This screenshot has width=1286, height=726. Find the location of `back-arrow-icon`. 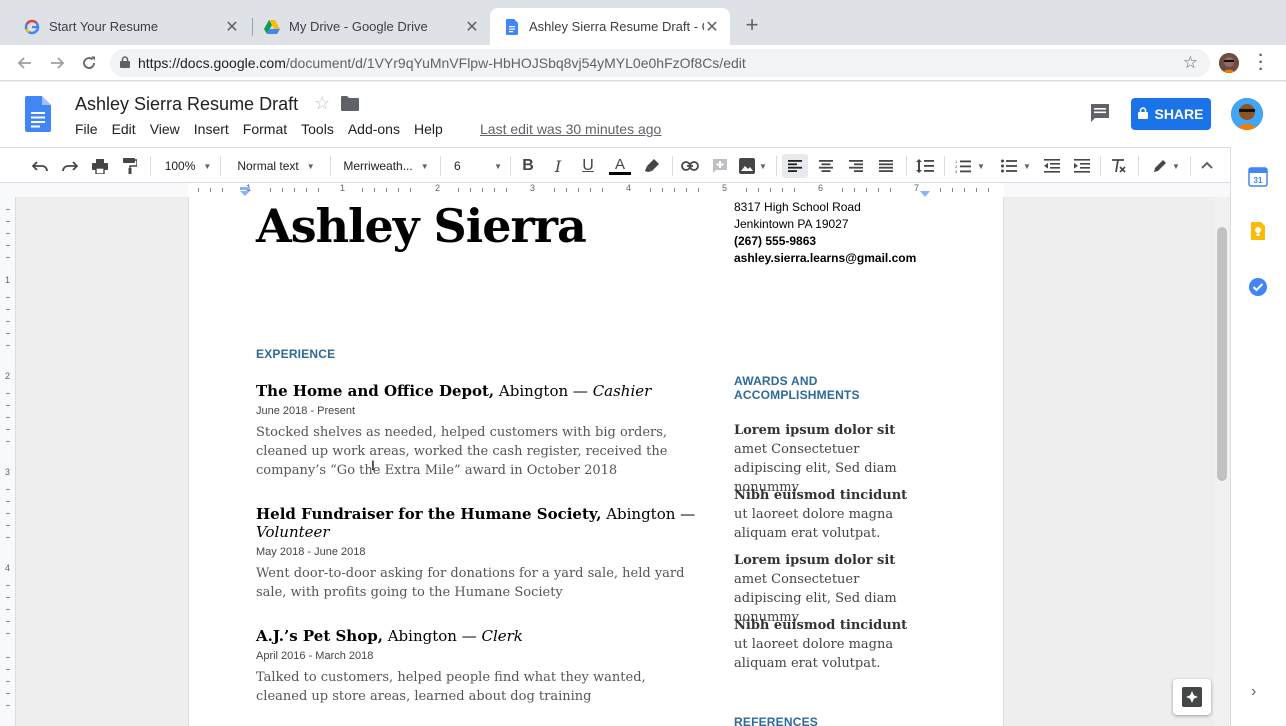

back-arrow-icon is located at coordinates (25, 63).